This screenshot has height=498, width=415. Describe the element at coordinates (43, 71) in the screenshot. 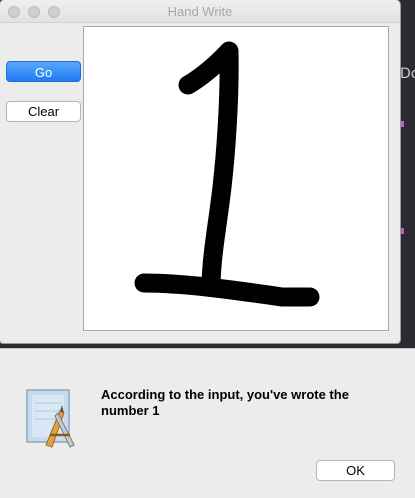

I see `go-button: Go` at that location.